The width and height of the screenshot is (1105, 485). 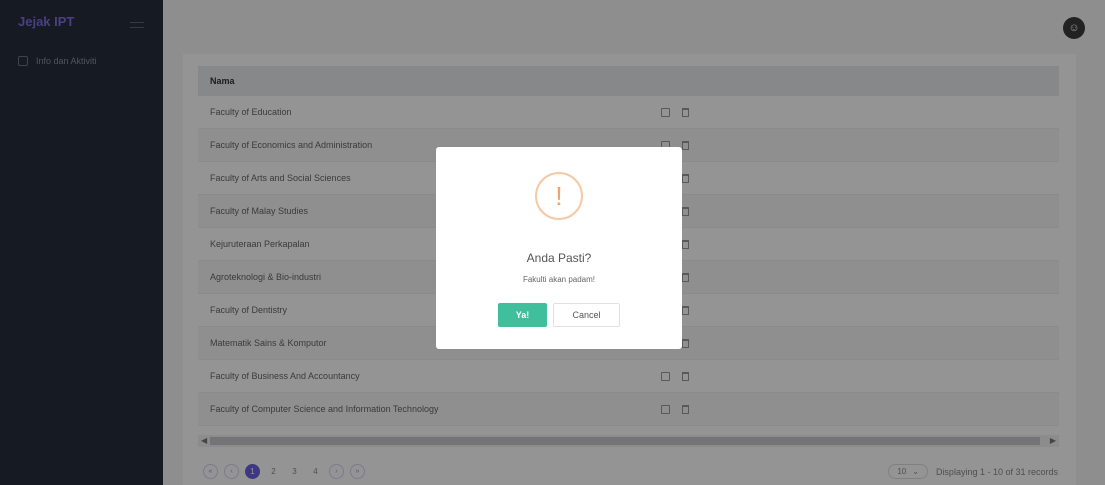 I want to click on confirm-button: Ya!, so click(x=522, y=315).